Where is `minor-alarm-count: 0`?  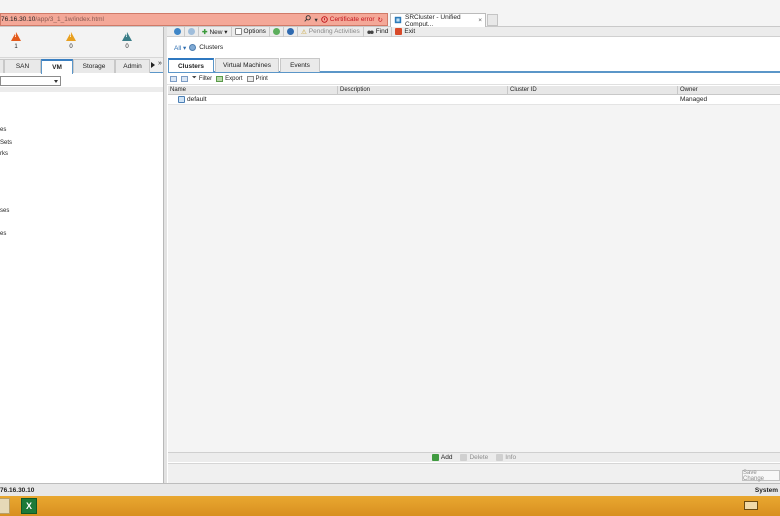 minor-alarm-count: 0 is located at coordinates (127, 47).